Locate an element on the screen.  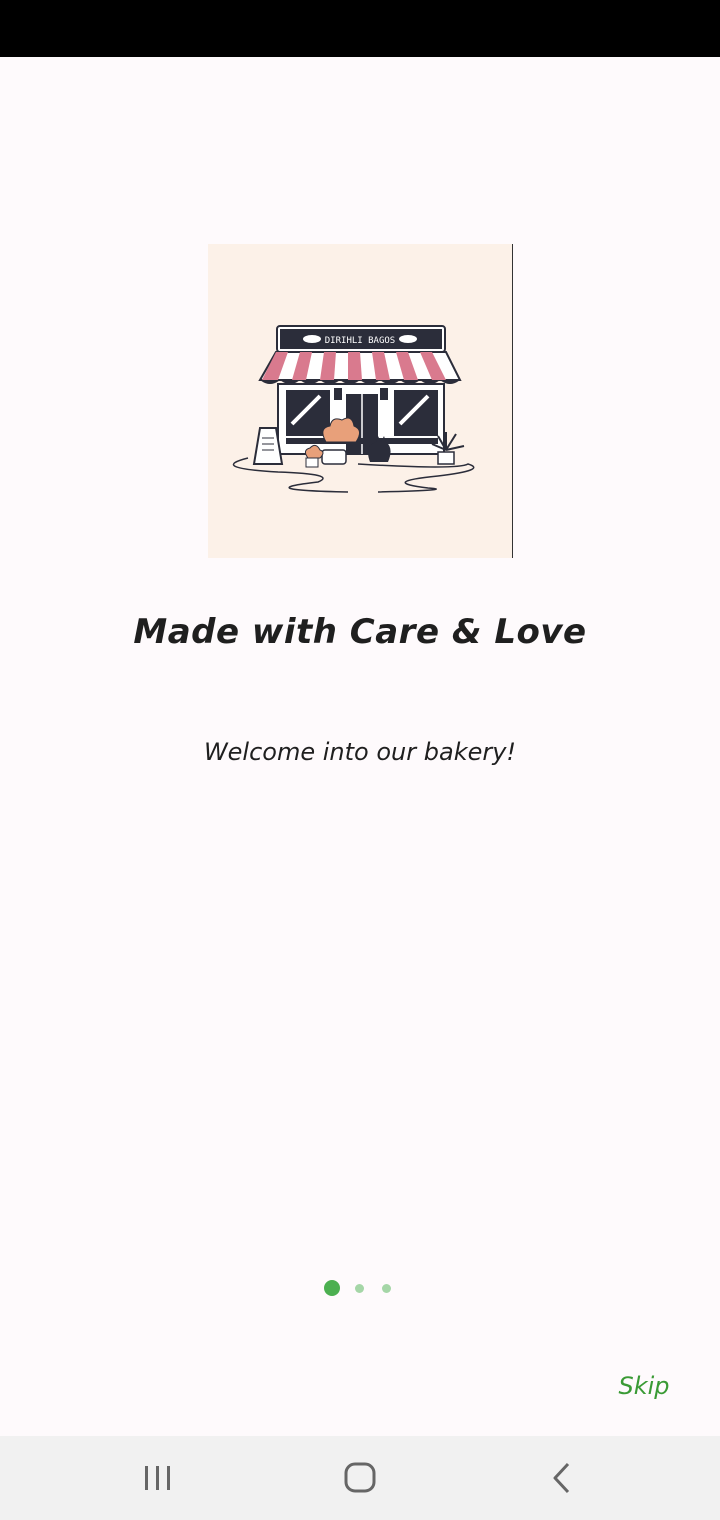
sign-text: DIRIHLI BAGOS is located at coordinates (360, 341).